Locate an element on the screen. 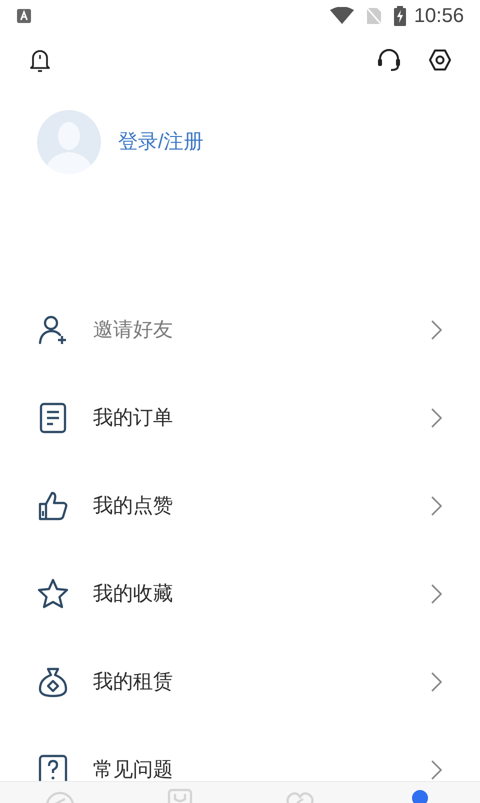 This screenshot has height=803, width=480. menu-item: 我的订单 is located at coordinates (240, 418).